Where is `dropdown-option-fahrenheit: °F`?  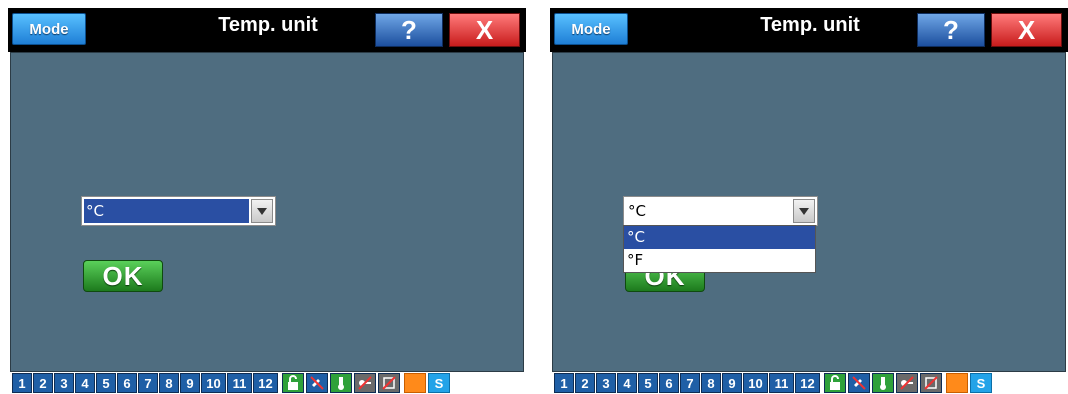 dropdown-option-fahrenheit: °F is located at coordinates (719, 260).